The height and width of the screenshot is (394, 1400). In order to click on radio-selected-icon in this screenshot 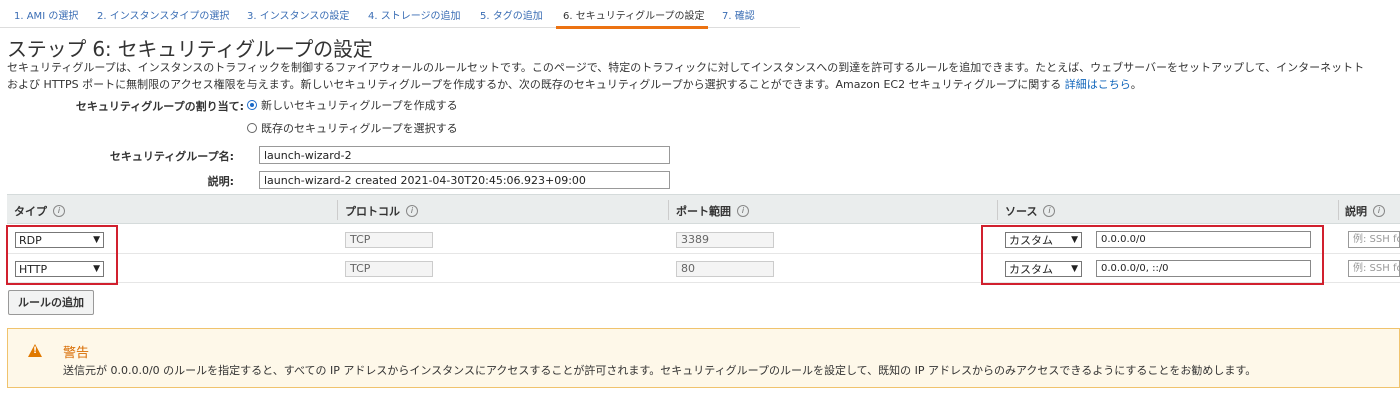, I will do `click(252, 105)`.